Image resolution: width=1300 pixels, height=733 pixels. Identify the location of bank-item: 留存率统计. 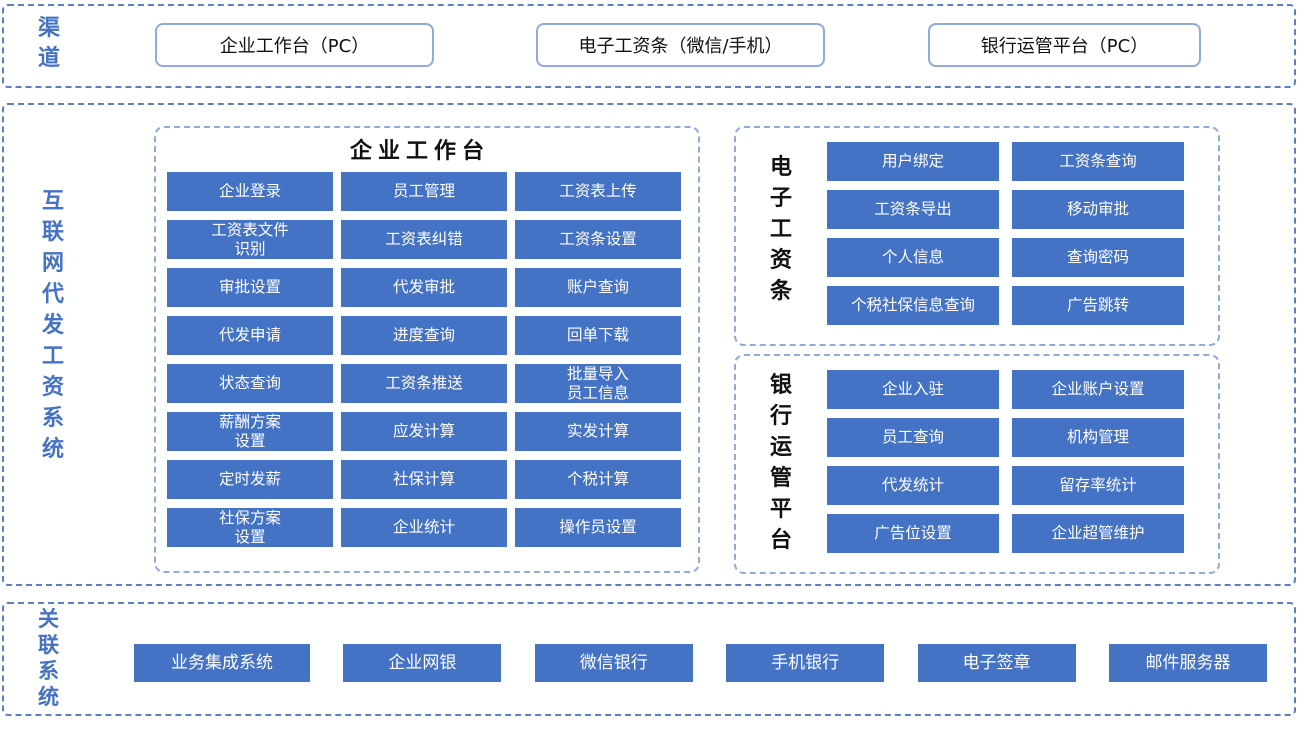
(1098, 485).